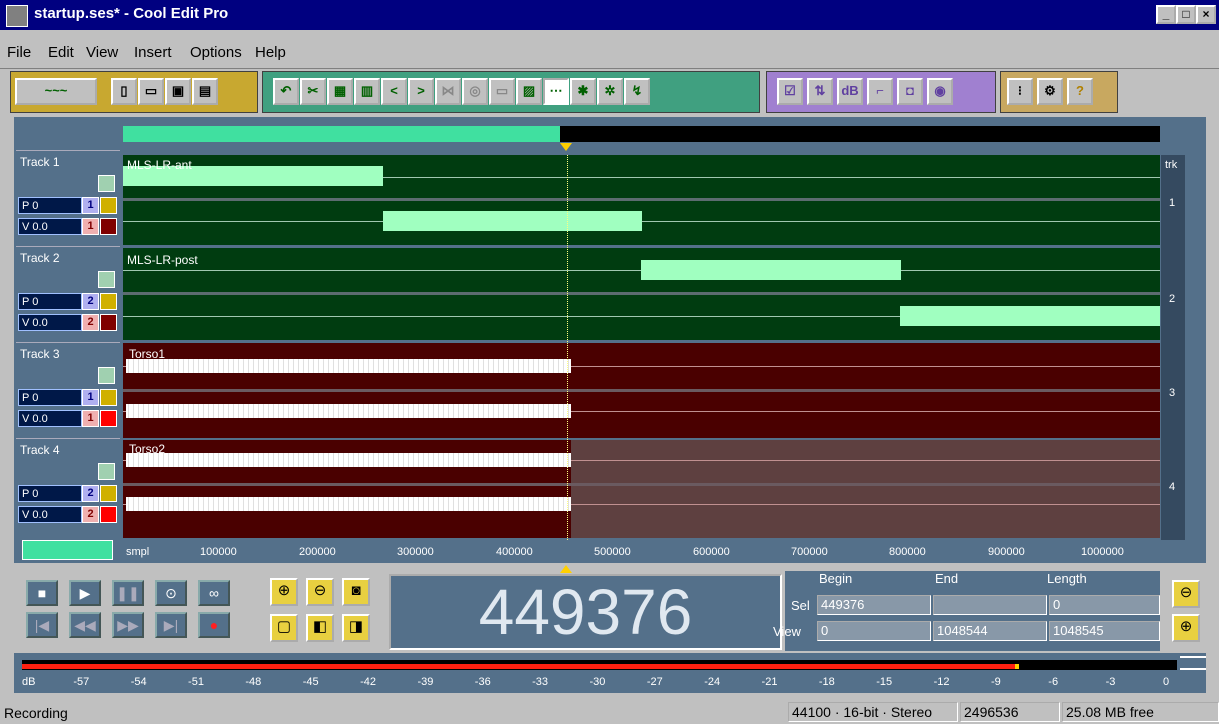 Image resolution: width=1219 pixels, height=724 pixels. Describe the element at coordinates (583, 91) in the screenshot. I see `snap-clip-icon: ✱` at that location.